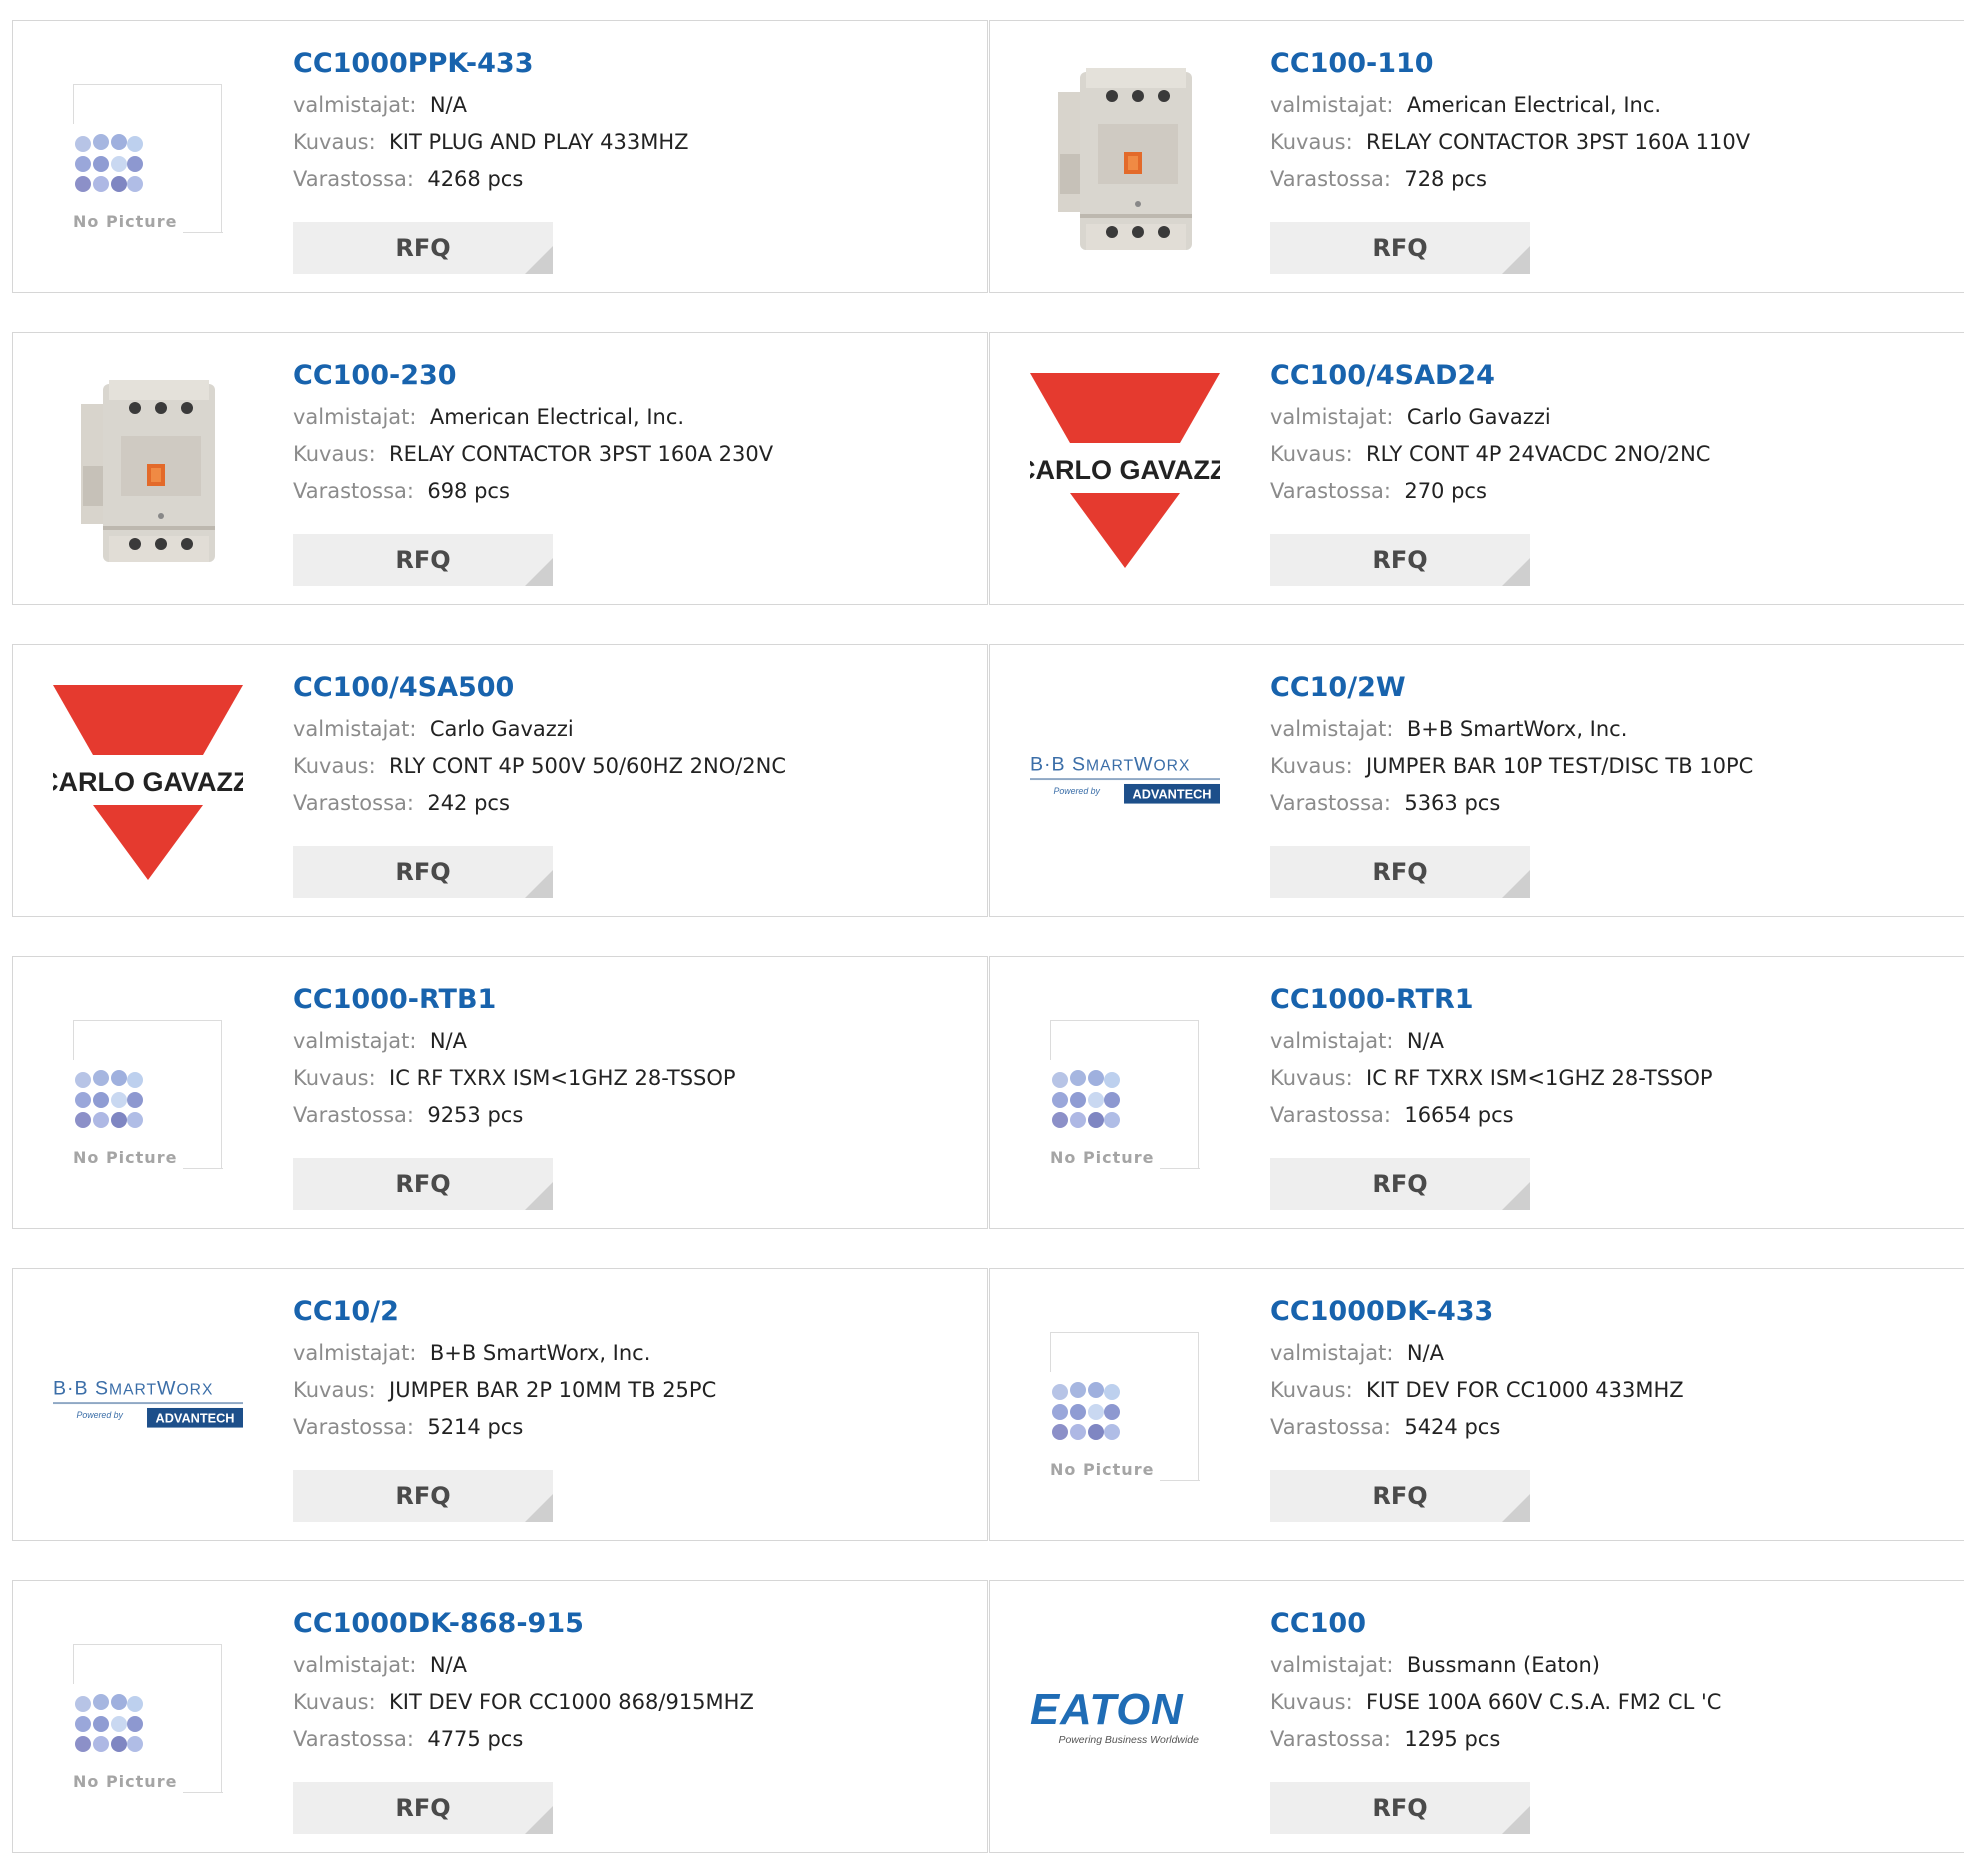 The width and height of the screenshot is (1964, 1855). What do you see at coordinates (1107, 1708) in the screenshot?
I see `svg-text: EATON` at bounding box center [1107, 1708].